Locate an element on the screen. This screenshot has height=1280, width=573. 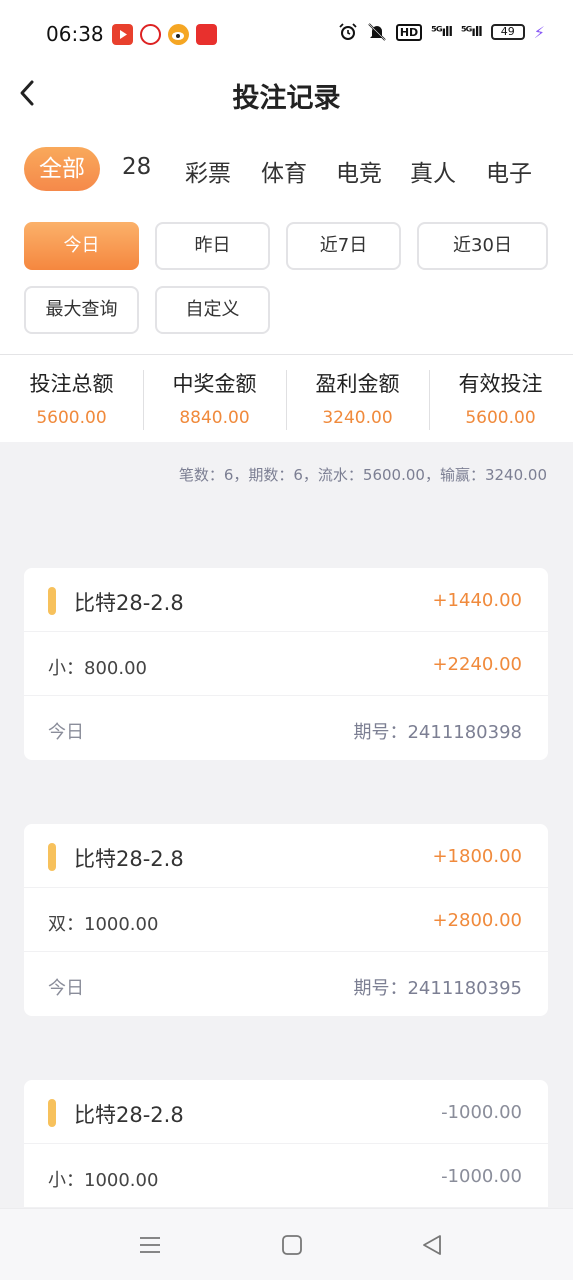
card-header-row: 比特28-2.8 -1000.00 is located at coordinates (286, 1112).